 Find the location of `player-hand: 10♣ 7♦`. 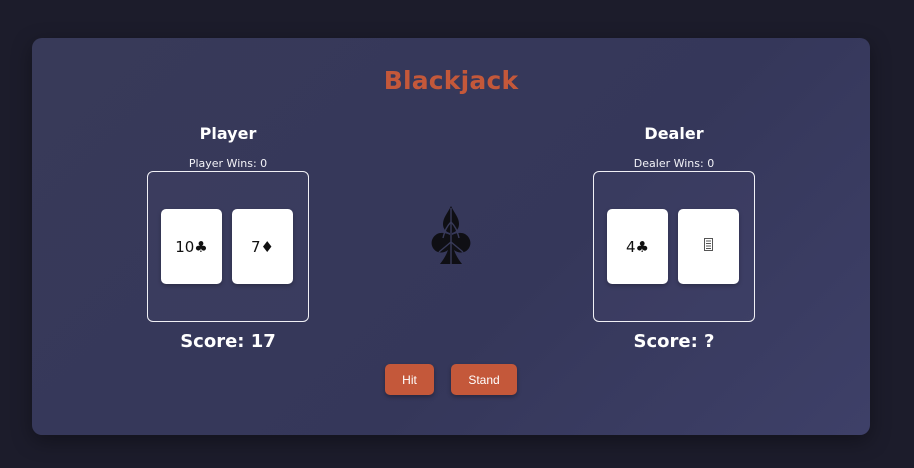

player-hand: 10♣ 7♦ is located at coordinates (228, 246).